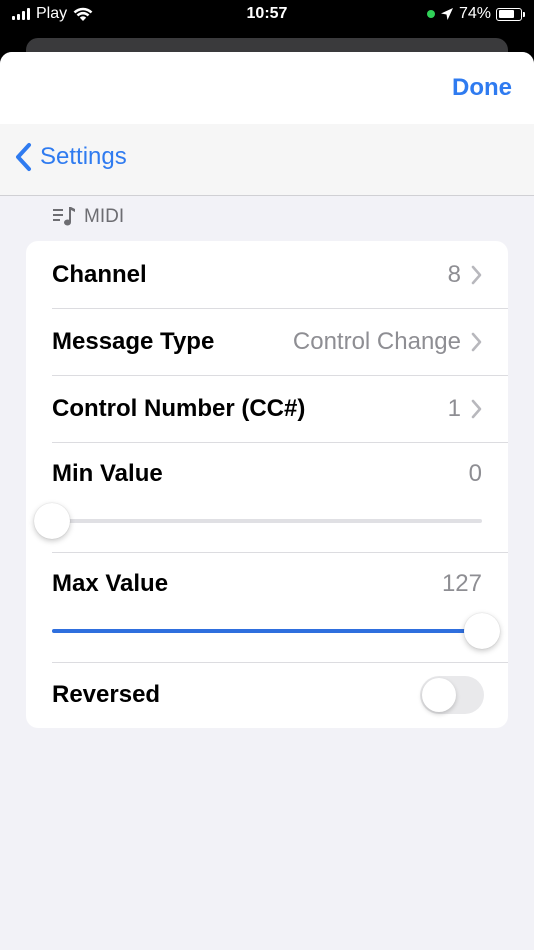 The width and height of the screenshot is (534, 950). Describe the element at coordinates (267, 15) in the screenshot. I see `status-bar: Play 10:57 74%` at that location.